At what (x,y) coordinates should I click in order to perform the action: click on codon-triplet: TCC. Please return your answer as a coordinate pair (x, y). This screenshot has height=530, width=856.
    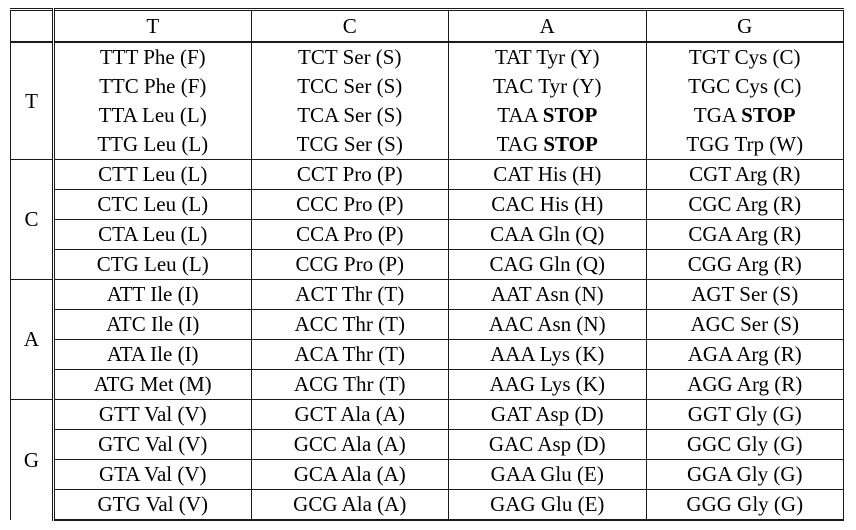
    Looking at the image, I should click on (318, 86).